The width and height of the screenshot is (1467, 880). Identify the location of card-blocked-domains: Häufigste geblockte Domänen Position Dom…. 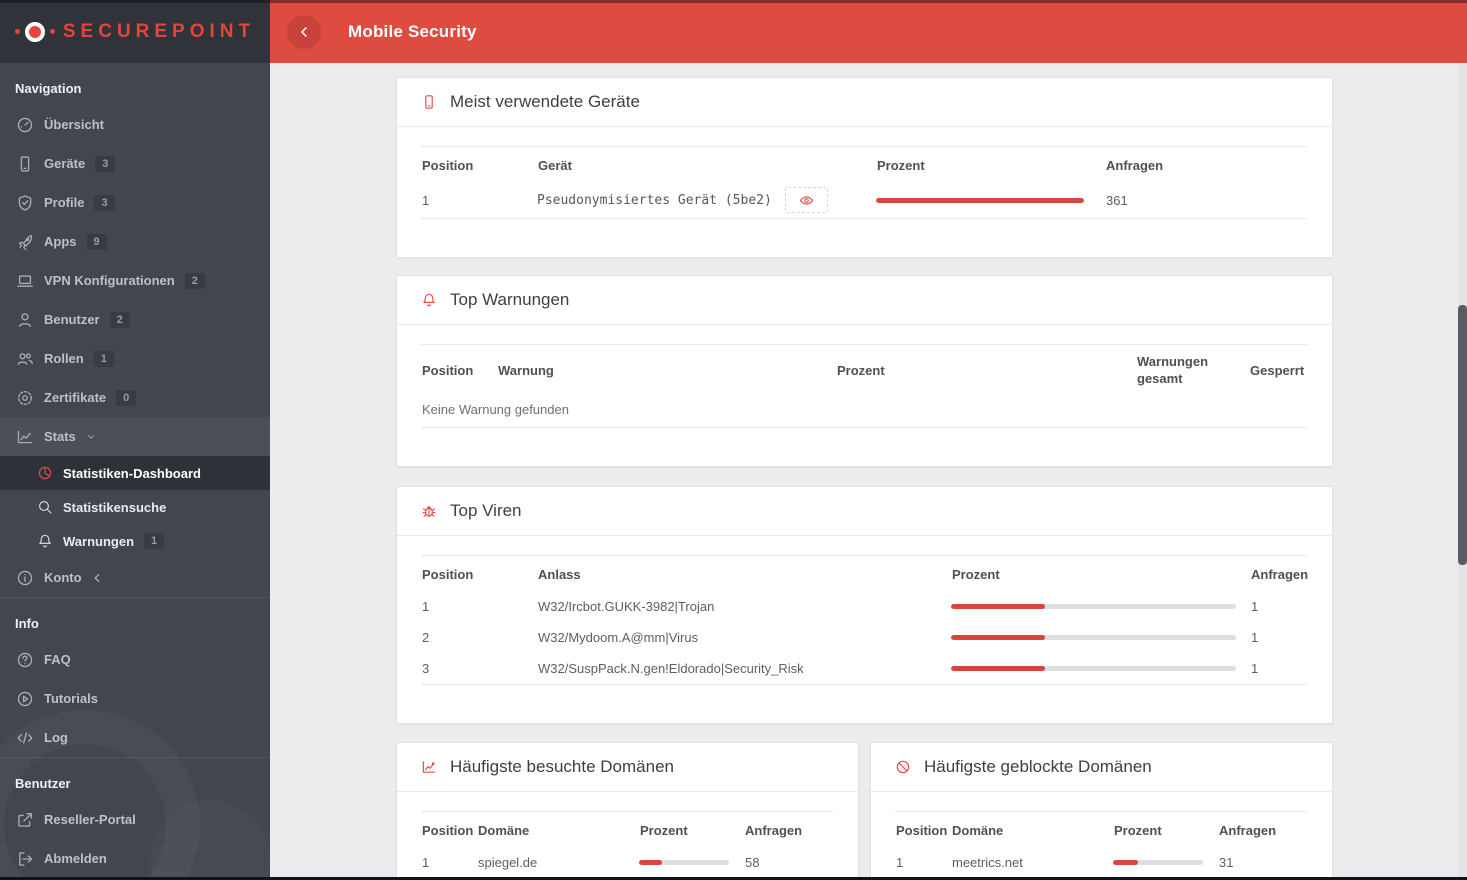
(1101, 811).